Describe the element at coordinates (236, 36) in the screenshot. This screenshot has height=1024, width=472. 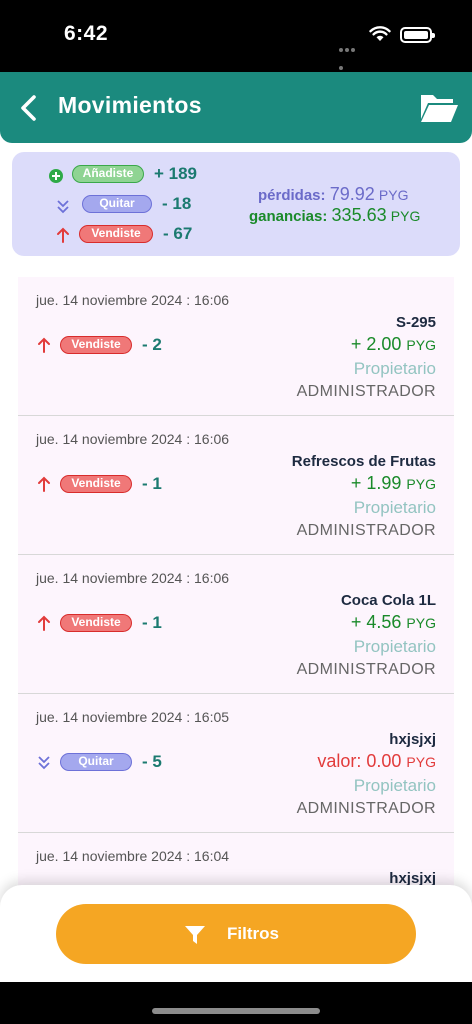
I see `status-bar: 6:42` at that location.